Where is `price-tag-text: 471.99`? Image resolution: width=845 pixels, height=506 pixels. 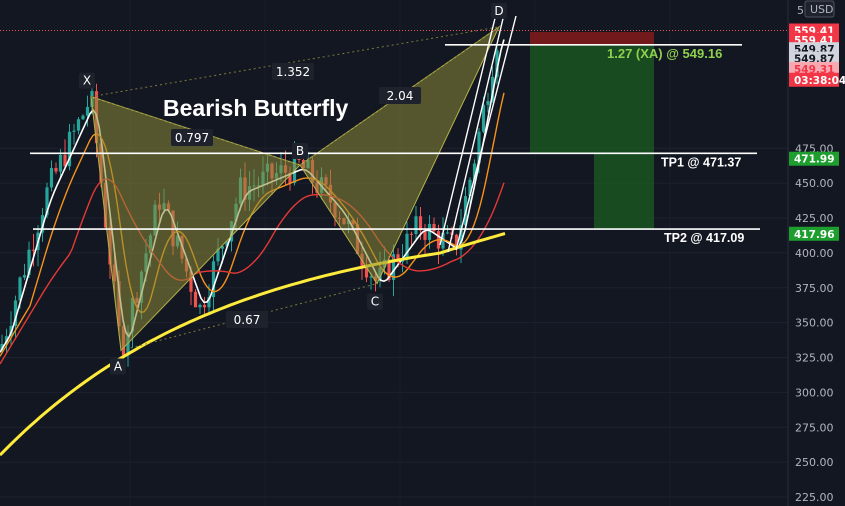
price-tag-text: 471.99 is located at coordinates (814, 160).